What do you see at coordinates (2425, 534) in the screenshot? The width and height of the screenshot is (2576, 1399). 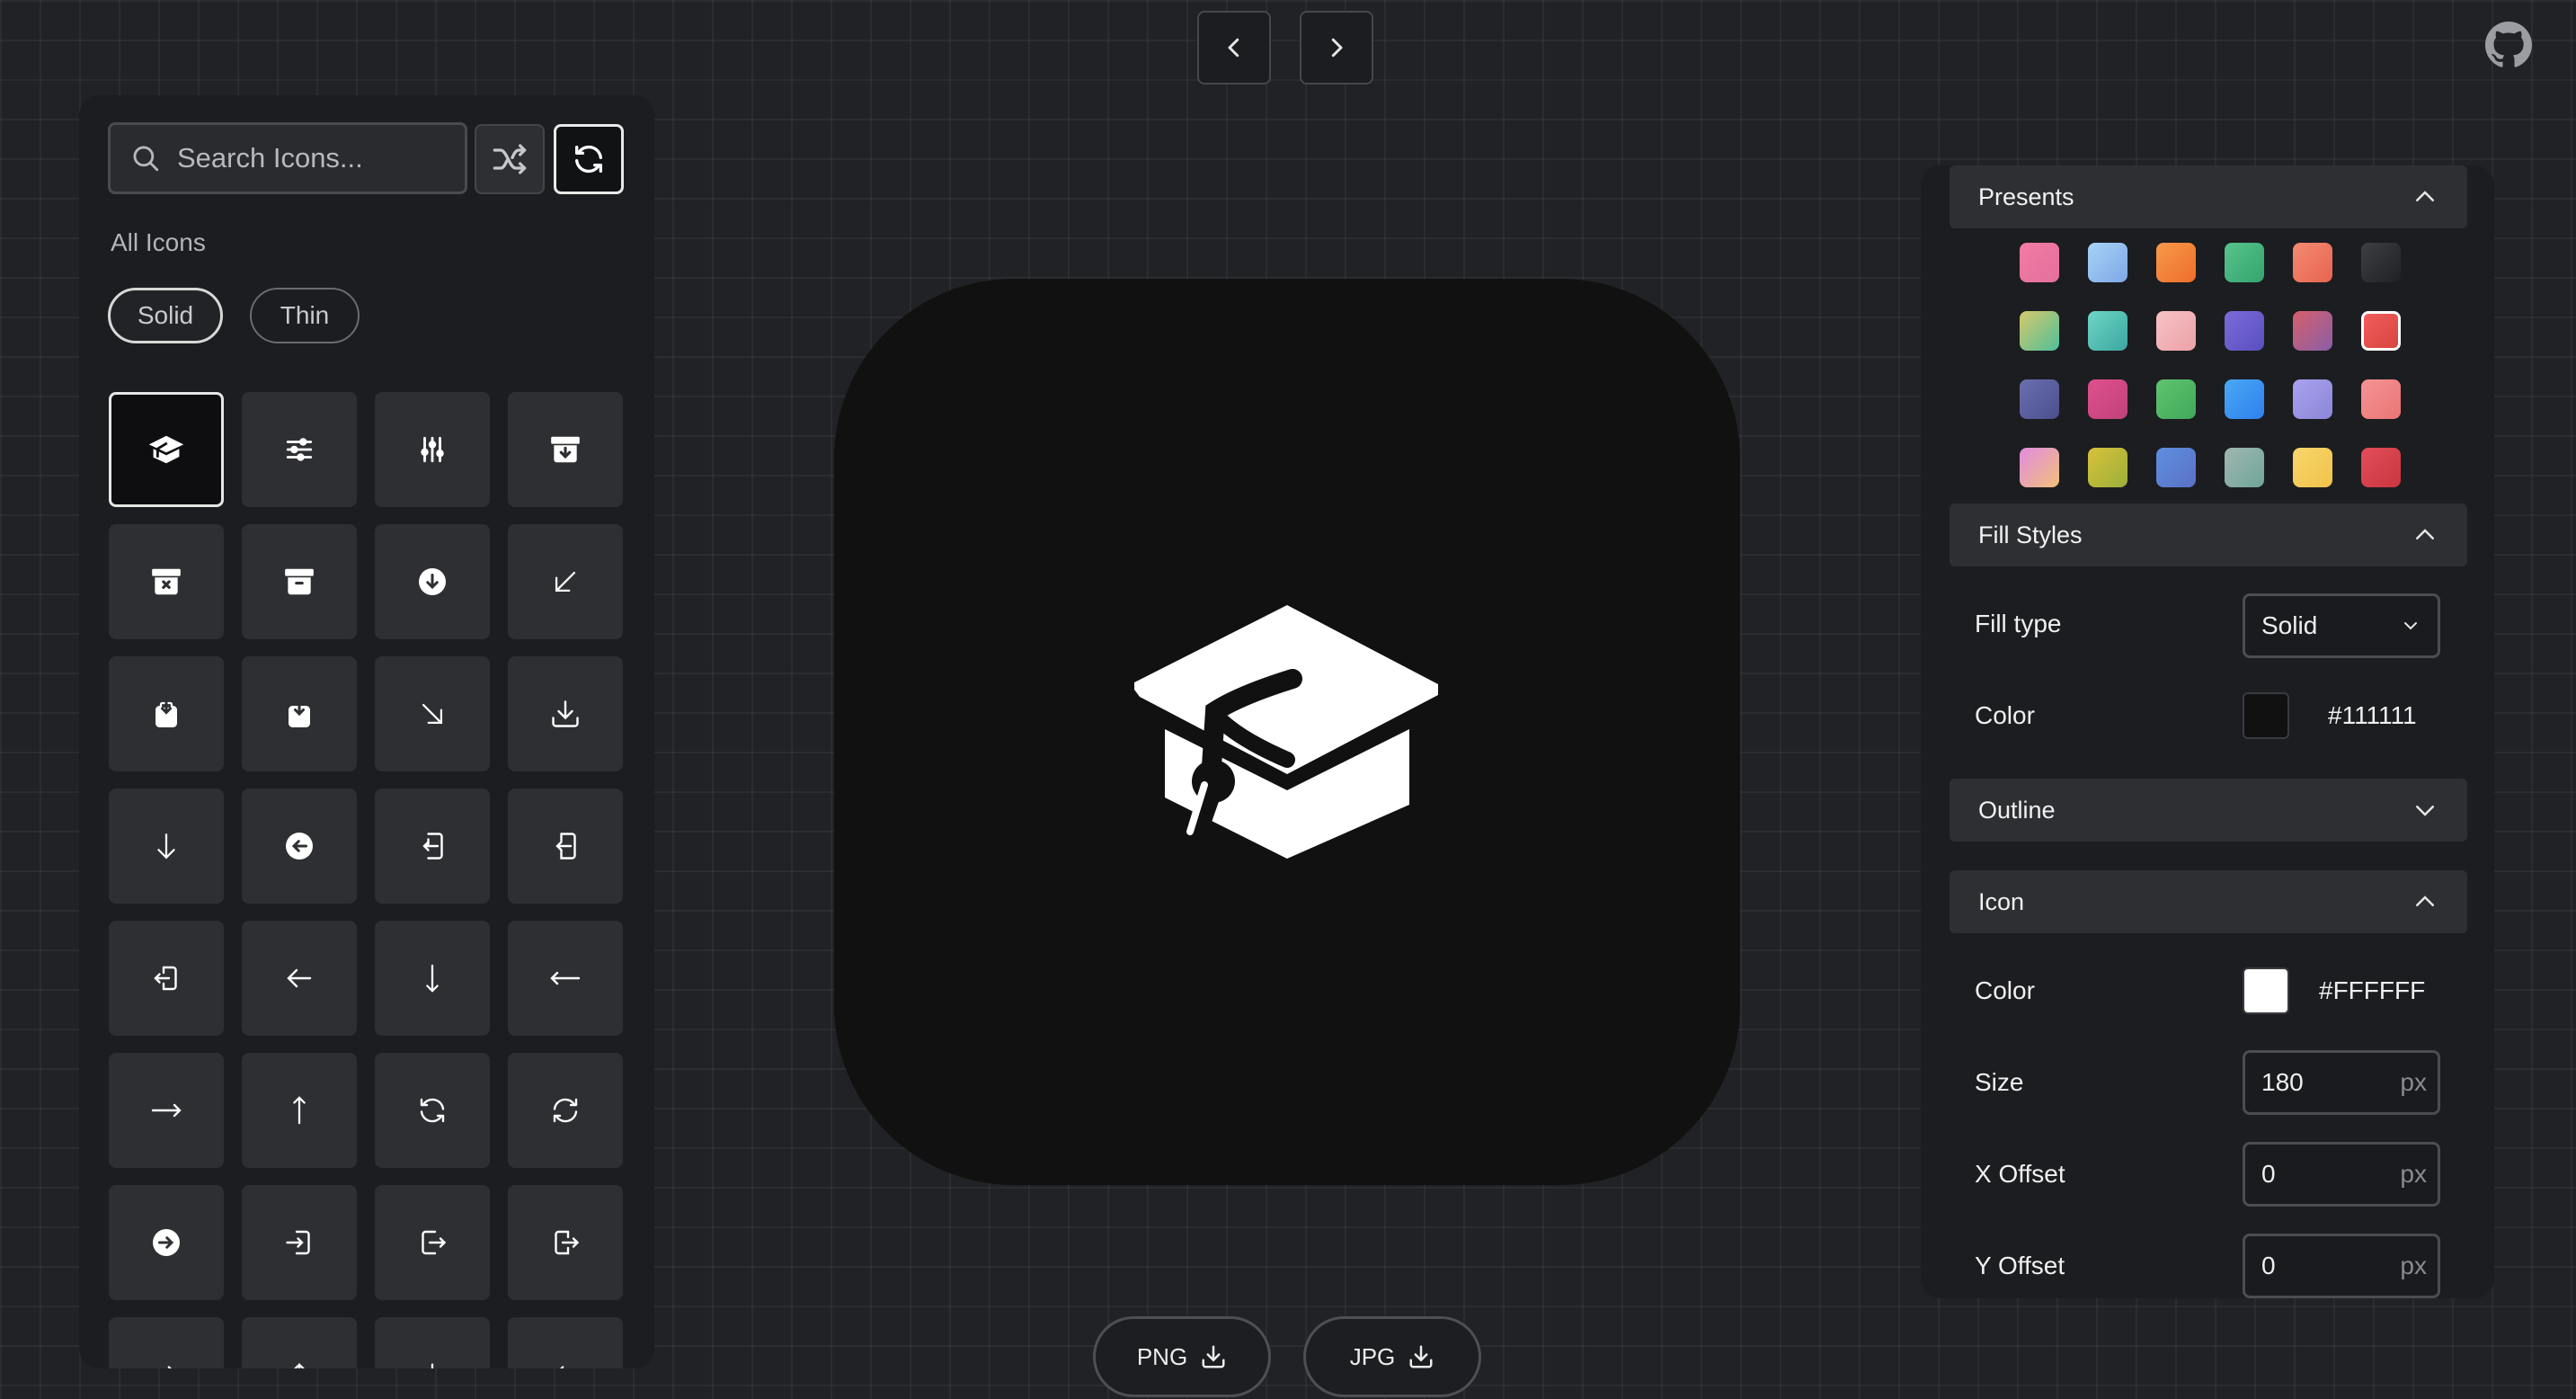 I see `chevron-up-icon` at bounding box center [2425, 534].